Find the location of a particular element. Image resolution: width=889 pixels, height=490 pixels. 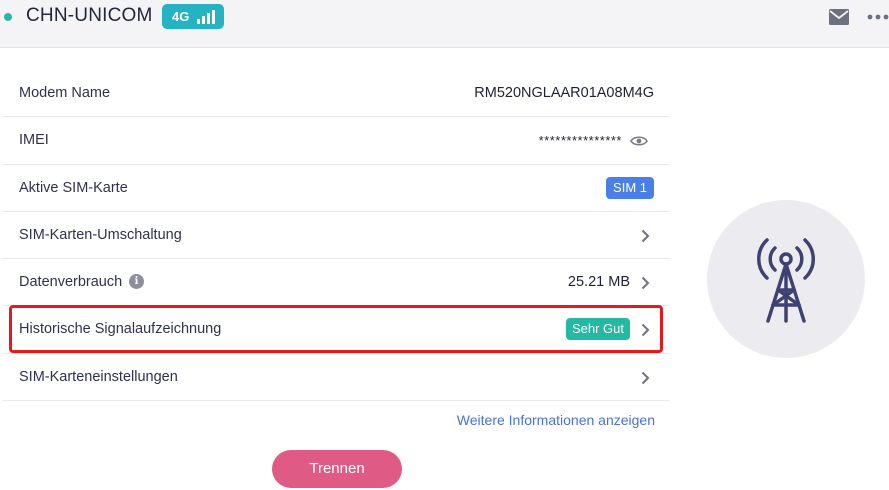

sim-settings-row: SIM-Karteneinstellungen is located at coordinates (336, 378).